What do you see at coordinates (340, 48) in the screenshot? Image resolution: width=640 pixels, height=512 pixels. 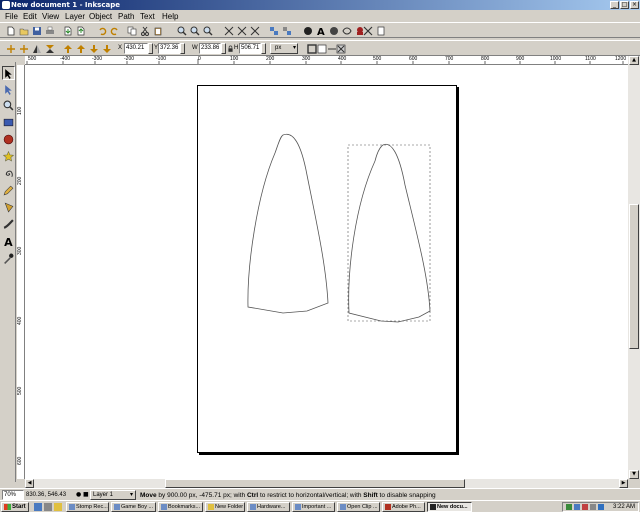 I see `transform-patterns-icon` at bounding box center [340, 48].